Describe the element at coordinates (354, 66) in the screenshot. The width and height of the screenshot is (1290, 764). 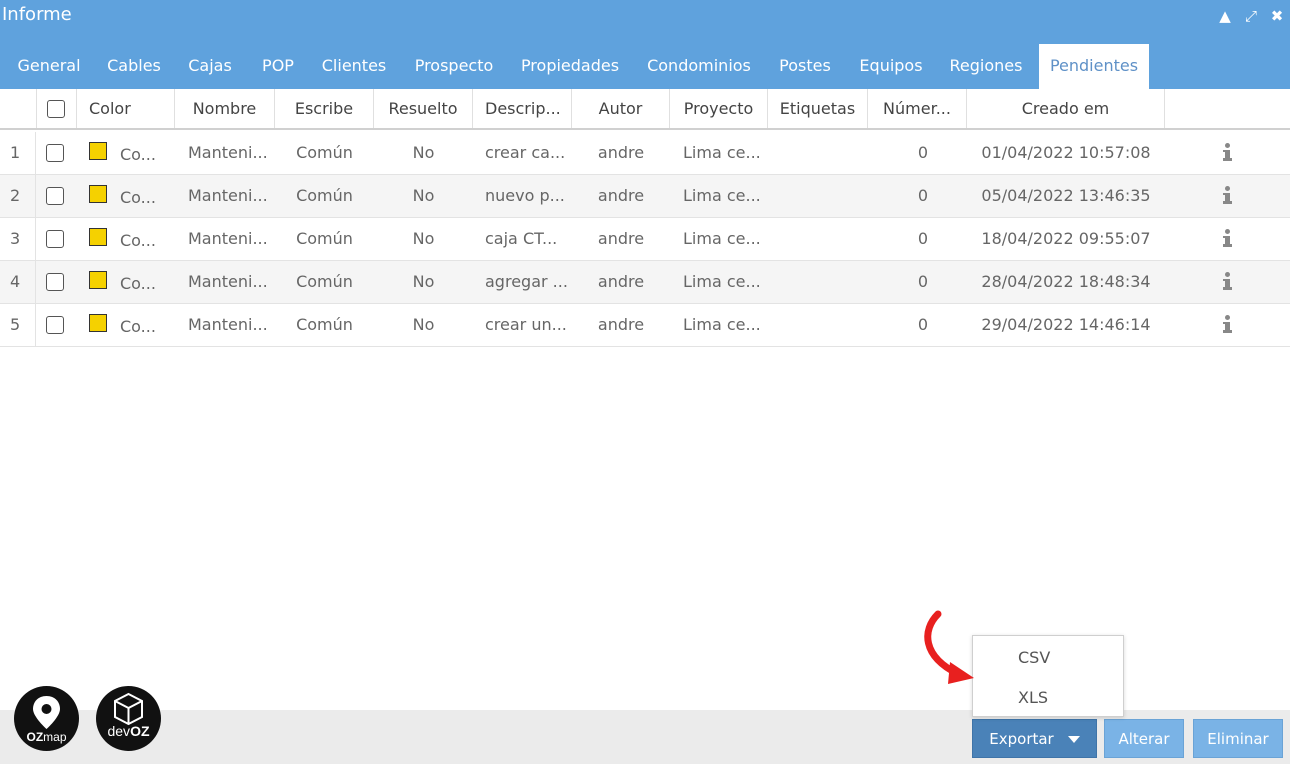
I see `tab-clientes: Clientes` at that location.